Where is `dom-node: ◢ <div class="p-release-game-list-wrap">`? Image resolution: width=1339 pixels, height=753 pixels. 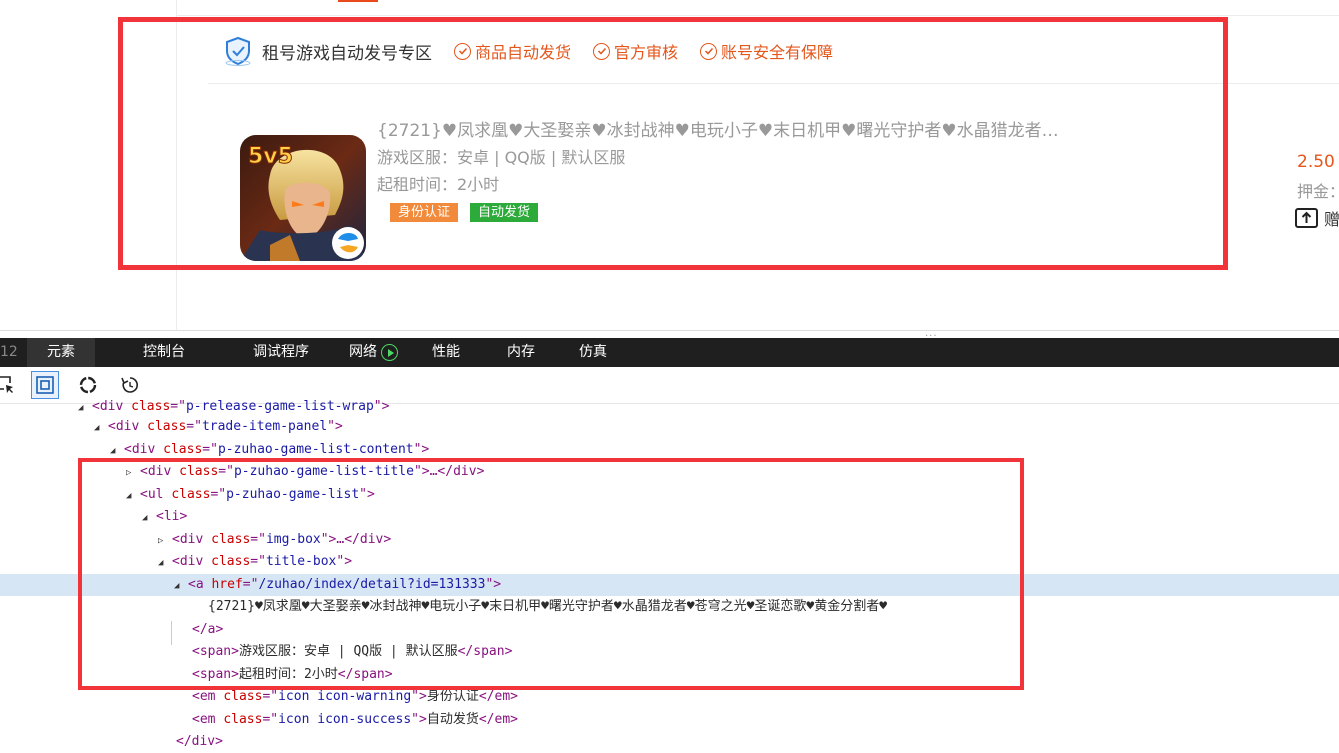
dom-node: ◢ <div class="p-release-game-list-wrap"> is located at coordinates (233, 407).